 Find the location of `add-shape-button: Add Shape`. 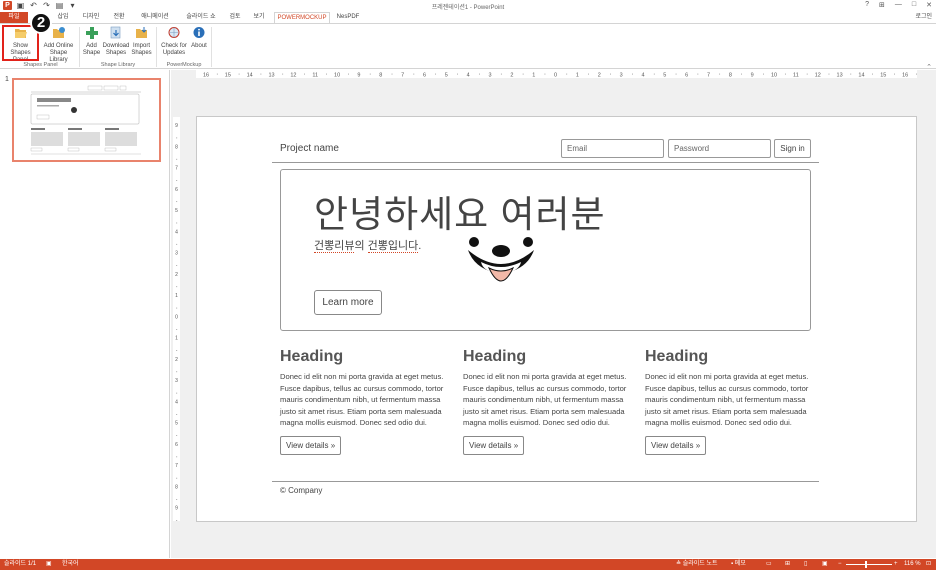

add-shape-button: Add Shape is located at coordinates (91, 41).